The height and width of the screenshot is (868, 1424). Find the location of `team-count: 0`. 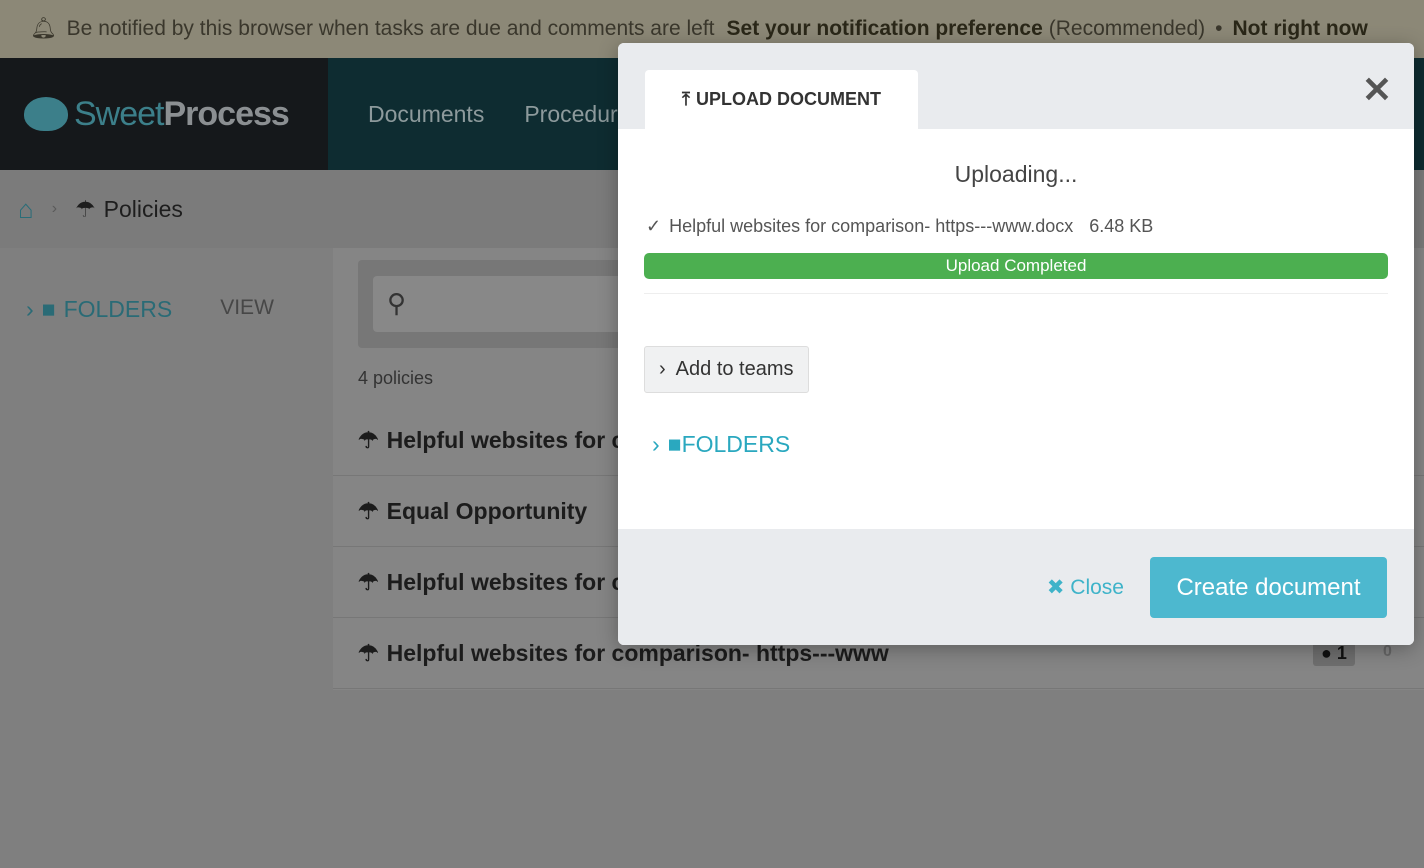

team-count: 0 is located at coordinates (1387, 651).